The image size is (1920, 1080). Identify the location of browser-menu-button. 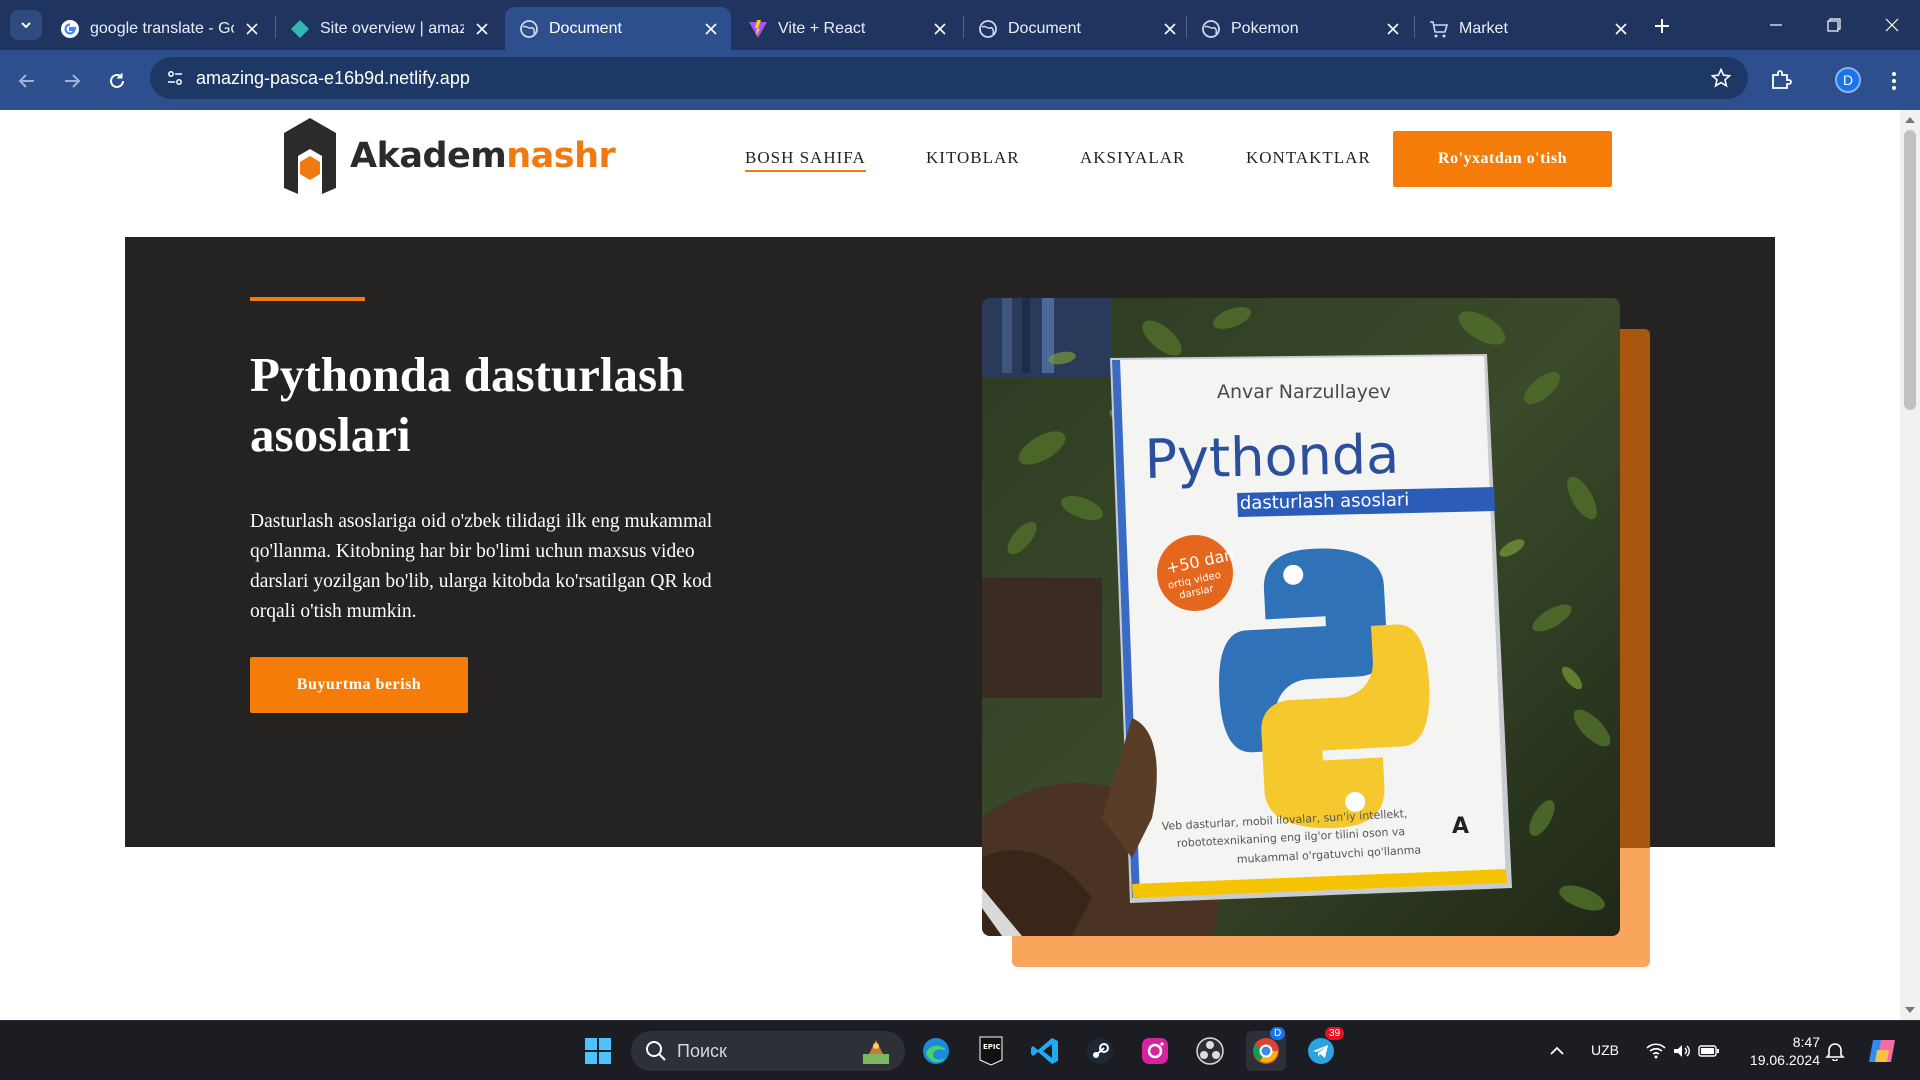
(1894, 81).